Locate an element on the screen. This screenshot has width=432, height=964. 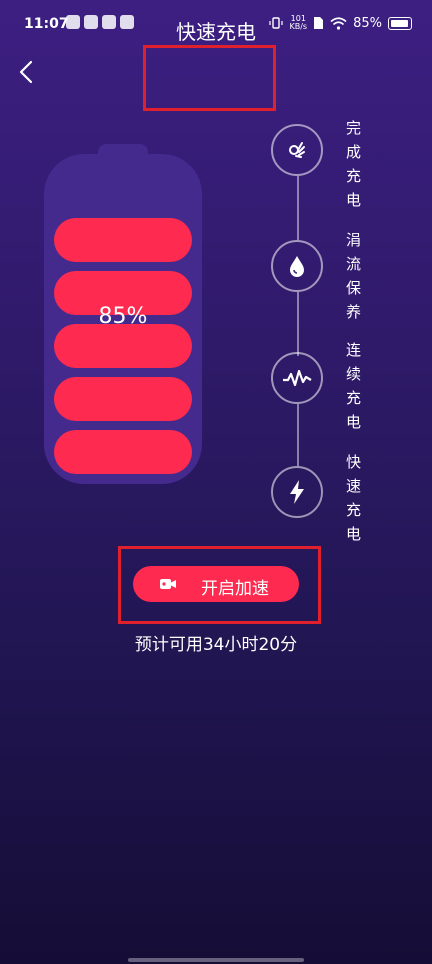
stage-label-fast: 快速充电 is located at coordinates (354, 498).